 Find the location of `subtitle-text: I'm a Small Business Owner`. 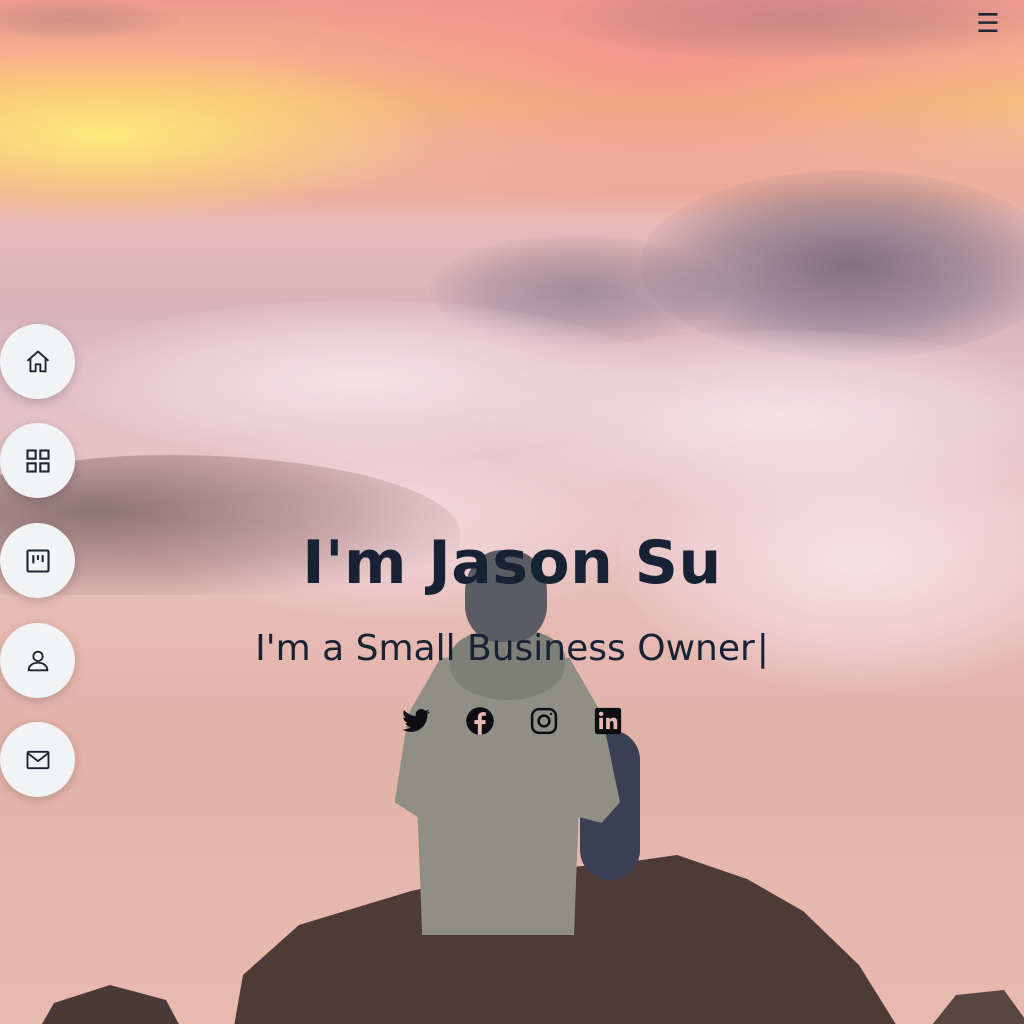

subtitle-text: I'm a Small Business Owner is located at coordinates (505, 648).